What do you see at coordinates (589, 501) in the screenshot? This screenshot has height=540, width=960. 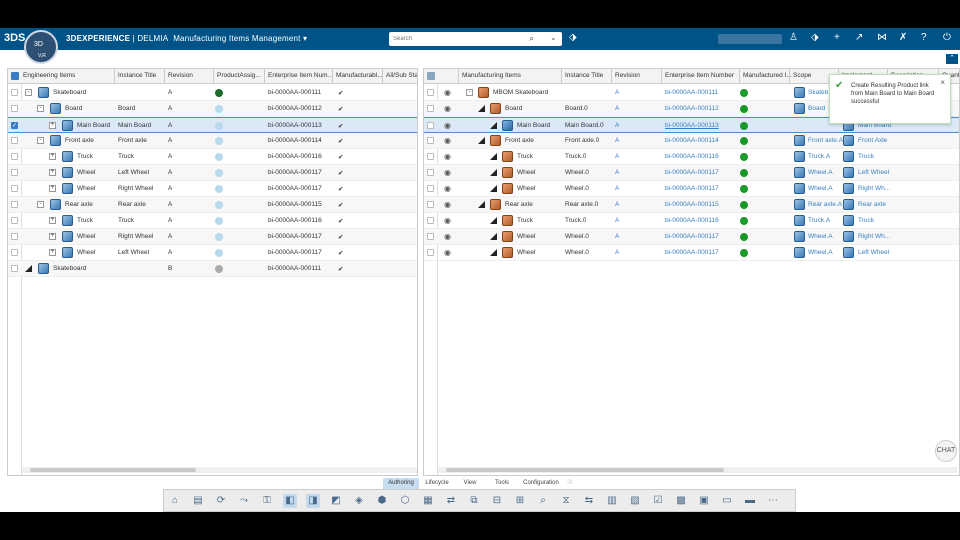 I see `swap-icon: ⇆` at bounding box center [589, 501].